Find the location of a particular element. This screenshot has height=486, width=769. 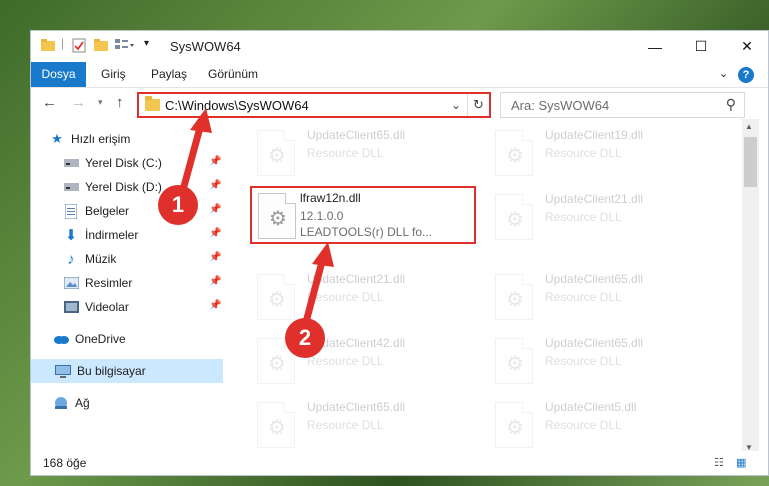

chevron-down-icon: ⌄ is located at coordinates (456, 105).